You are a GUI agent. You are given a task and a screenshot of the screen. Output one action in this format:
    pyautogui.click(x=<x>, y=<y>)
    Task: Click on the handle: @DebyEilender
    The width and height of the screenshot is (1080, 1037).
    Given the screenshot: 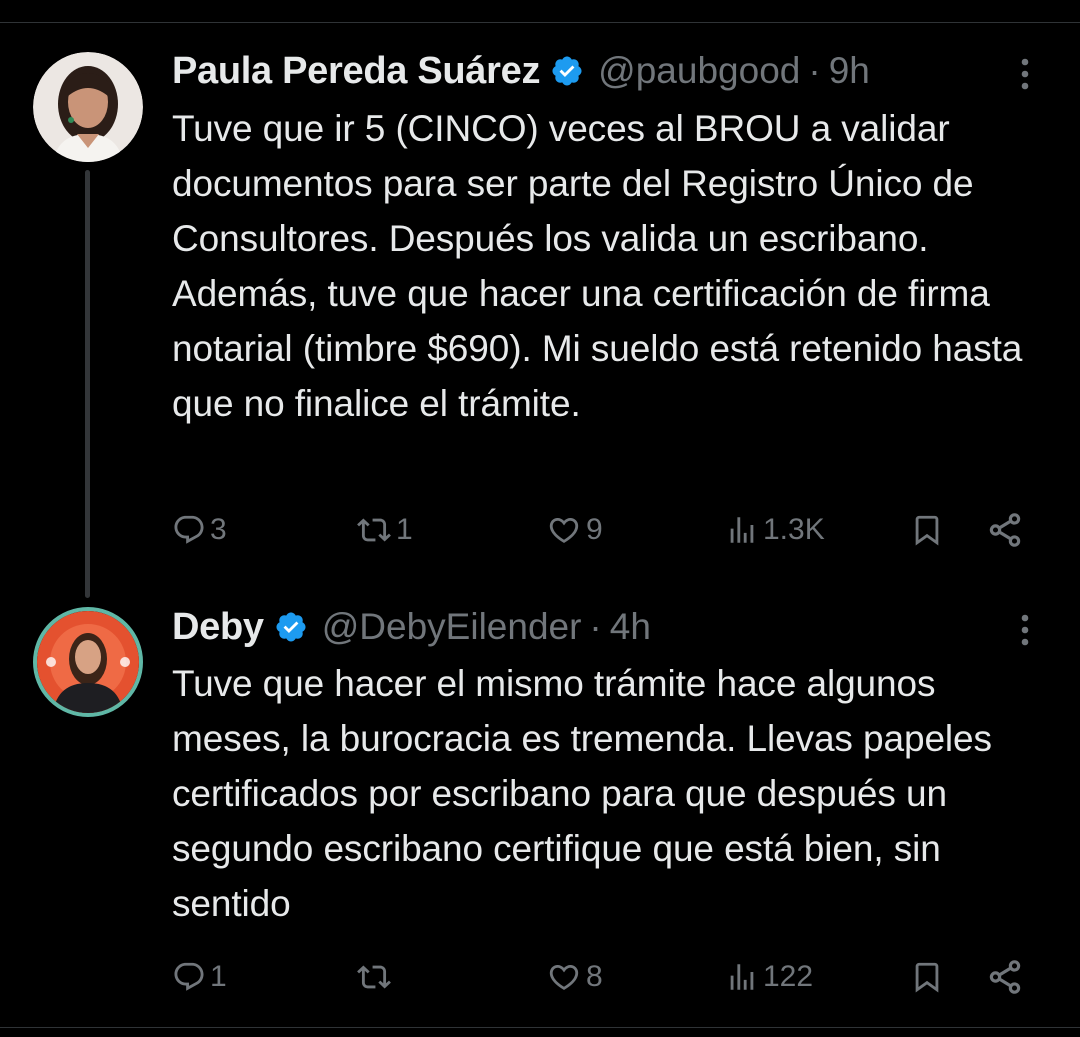 What is the action you would take?
    pyautogui.click(x=452, y=627)
    